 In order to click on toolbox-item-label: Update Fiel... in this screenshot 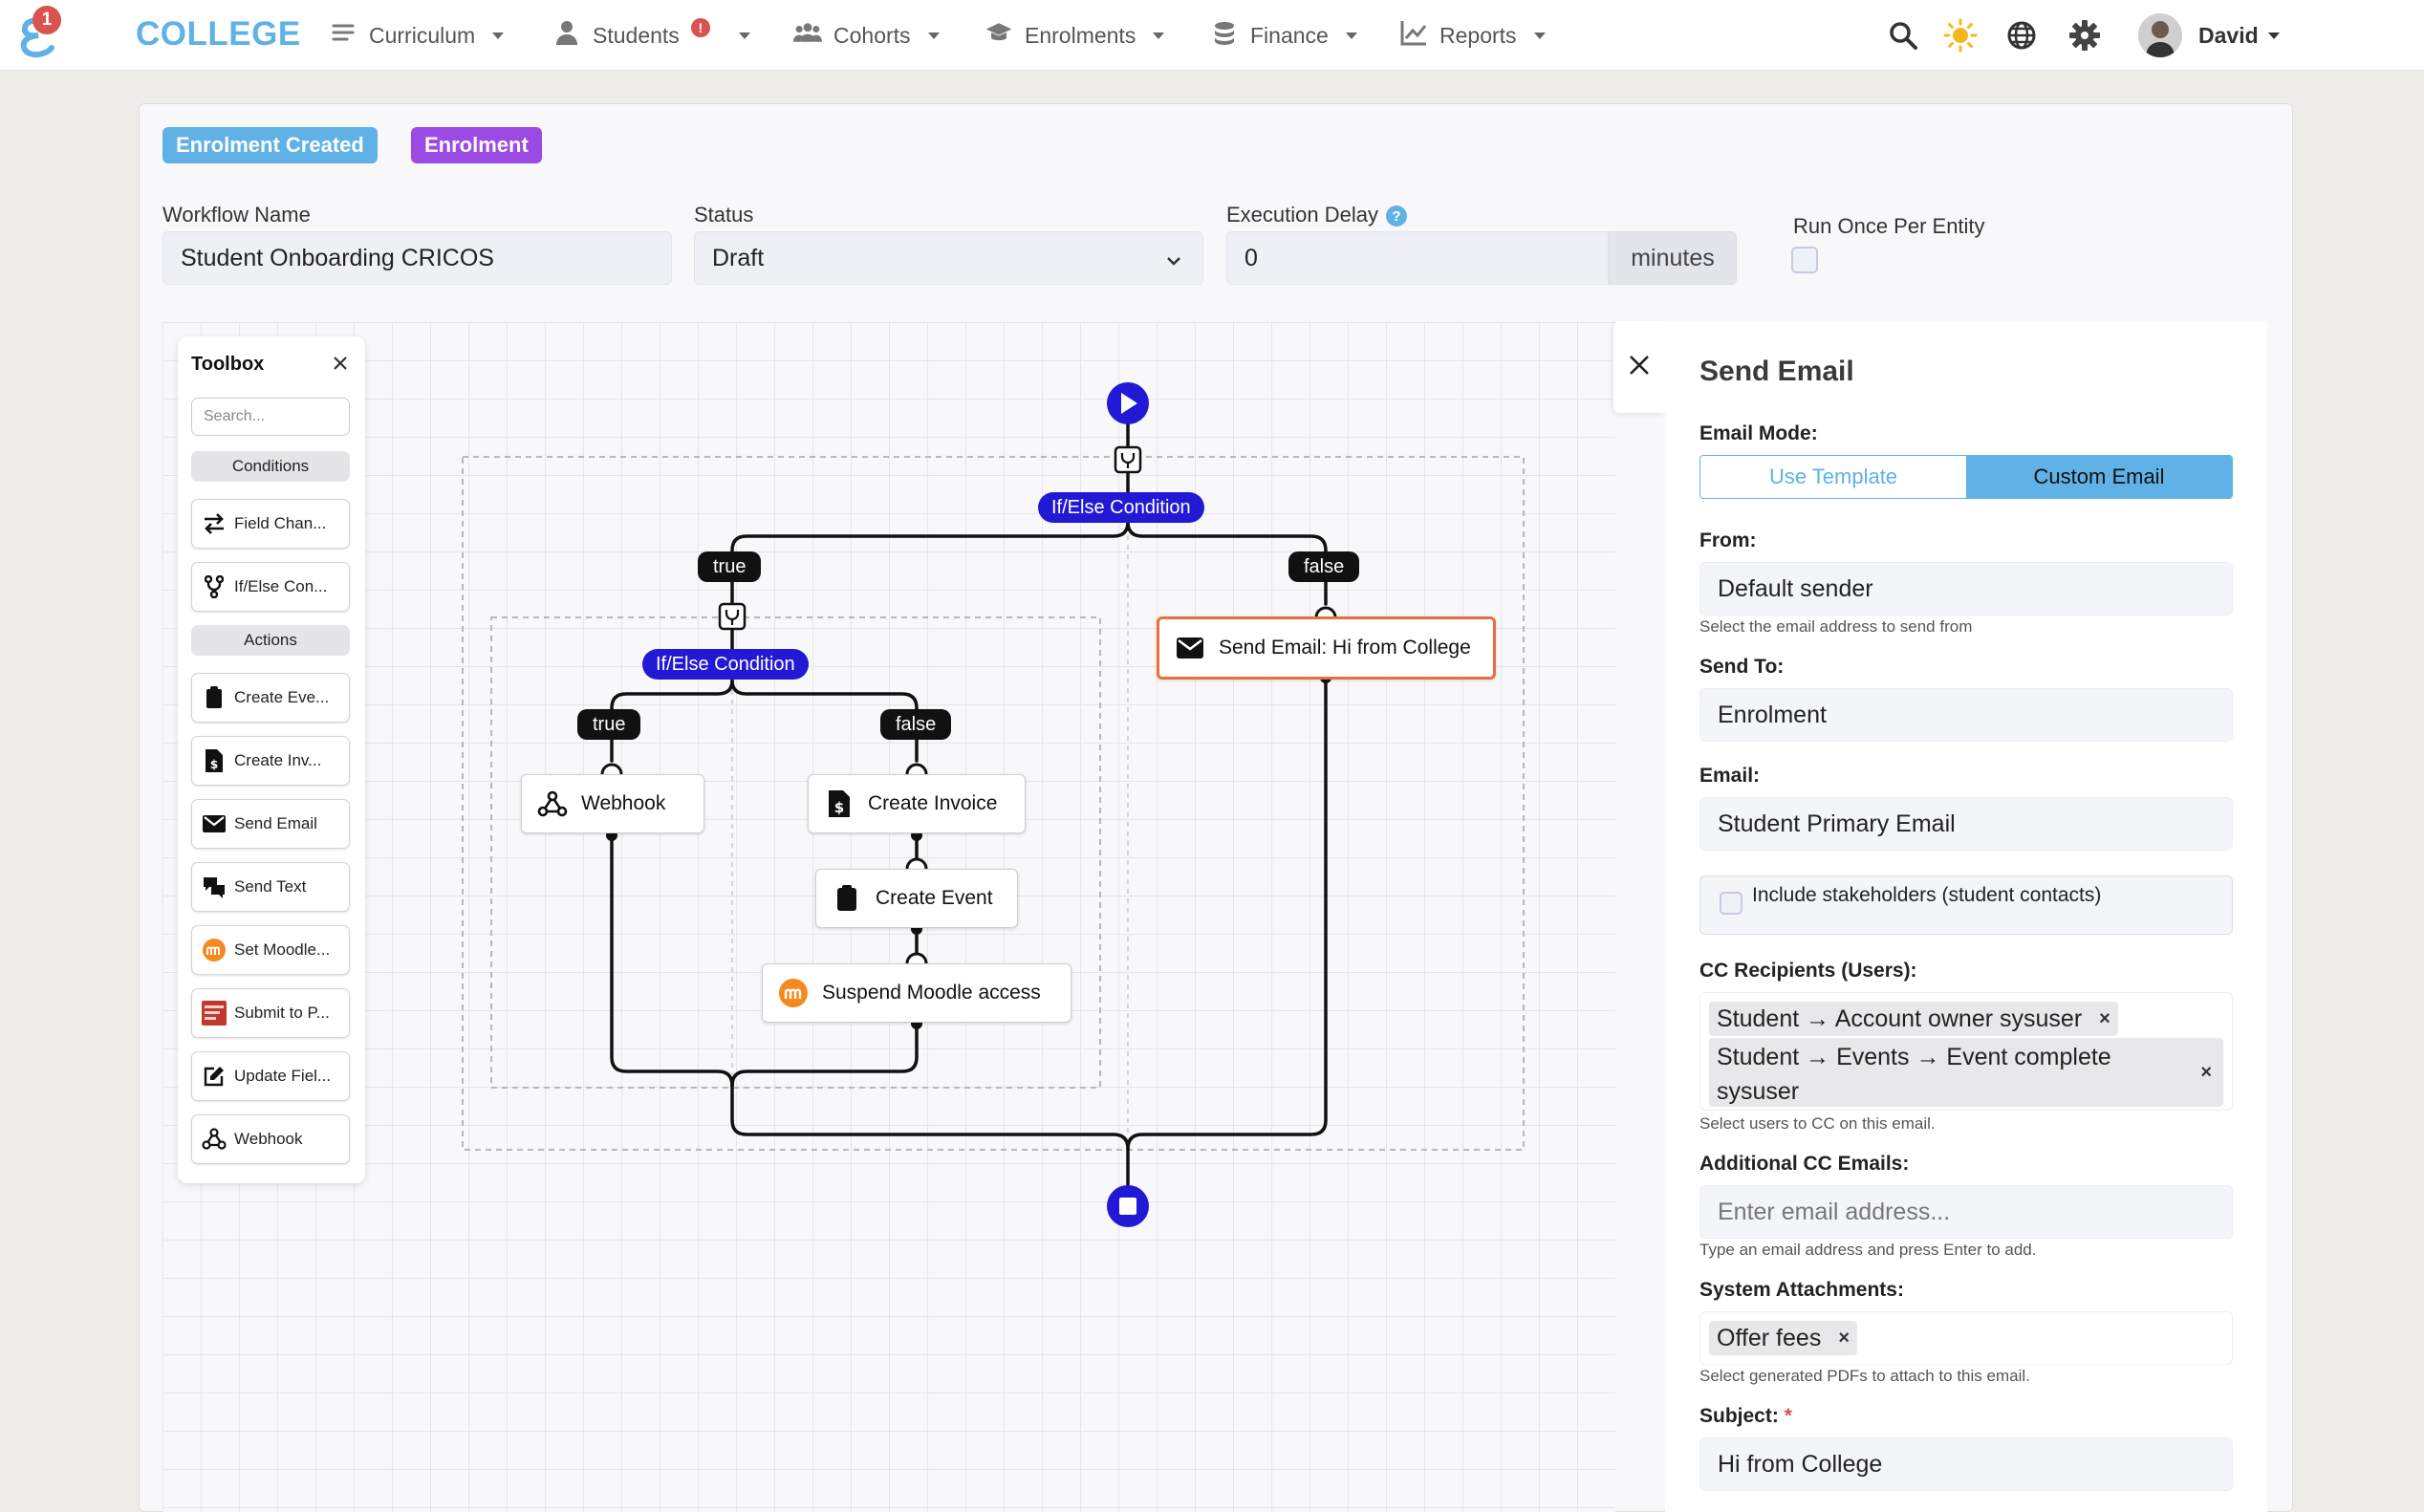, I will do `click(283, 1076)`.